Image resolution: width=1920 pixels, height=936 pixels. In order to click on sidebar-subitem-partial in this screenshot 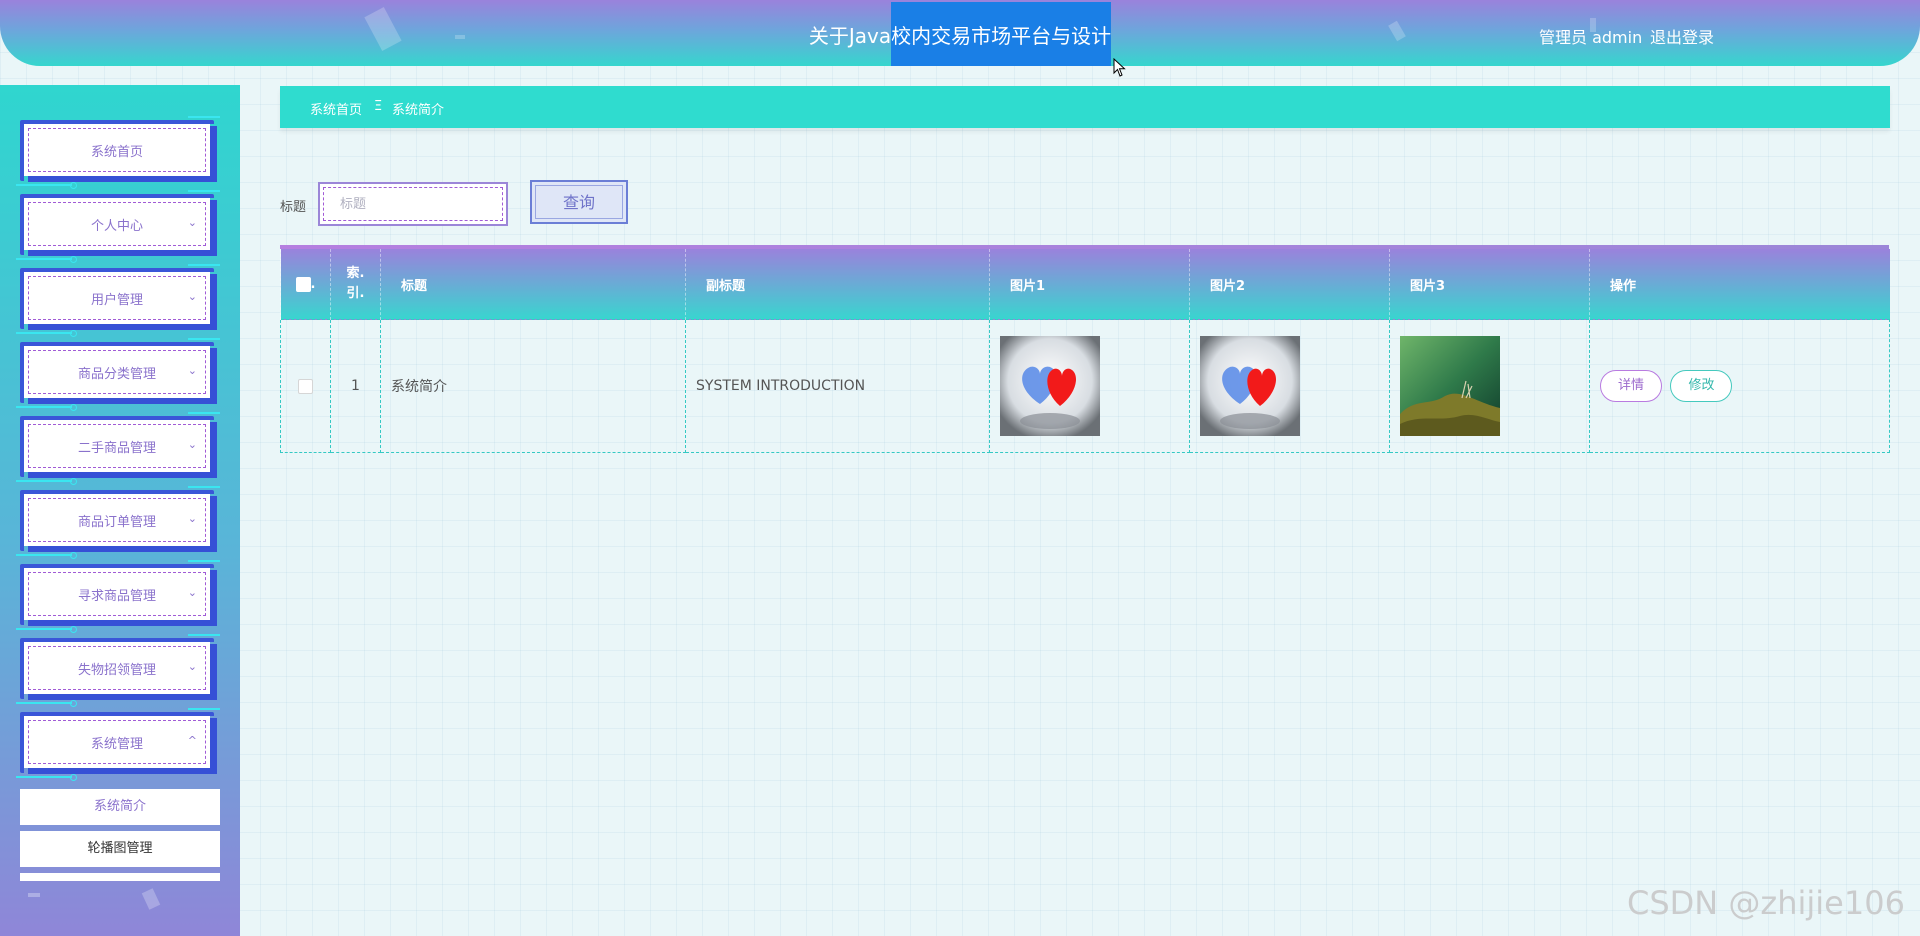, I will do `click(120, 877)`.